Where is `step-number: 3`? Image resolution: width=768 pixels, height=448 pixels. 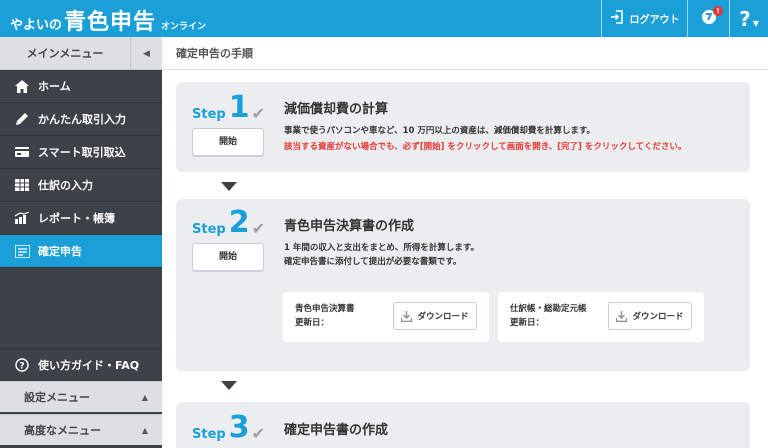 step-number: 3 is located at coordinates (239, 427).